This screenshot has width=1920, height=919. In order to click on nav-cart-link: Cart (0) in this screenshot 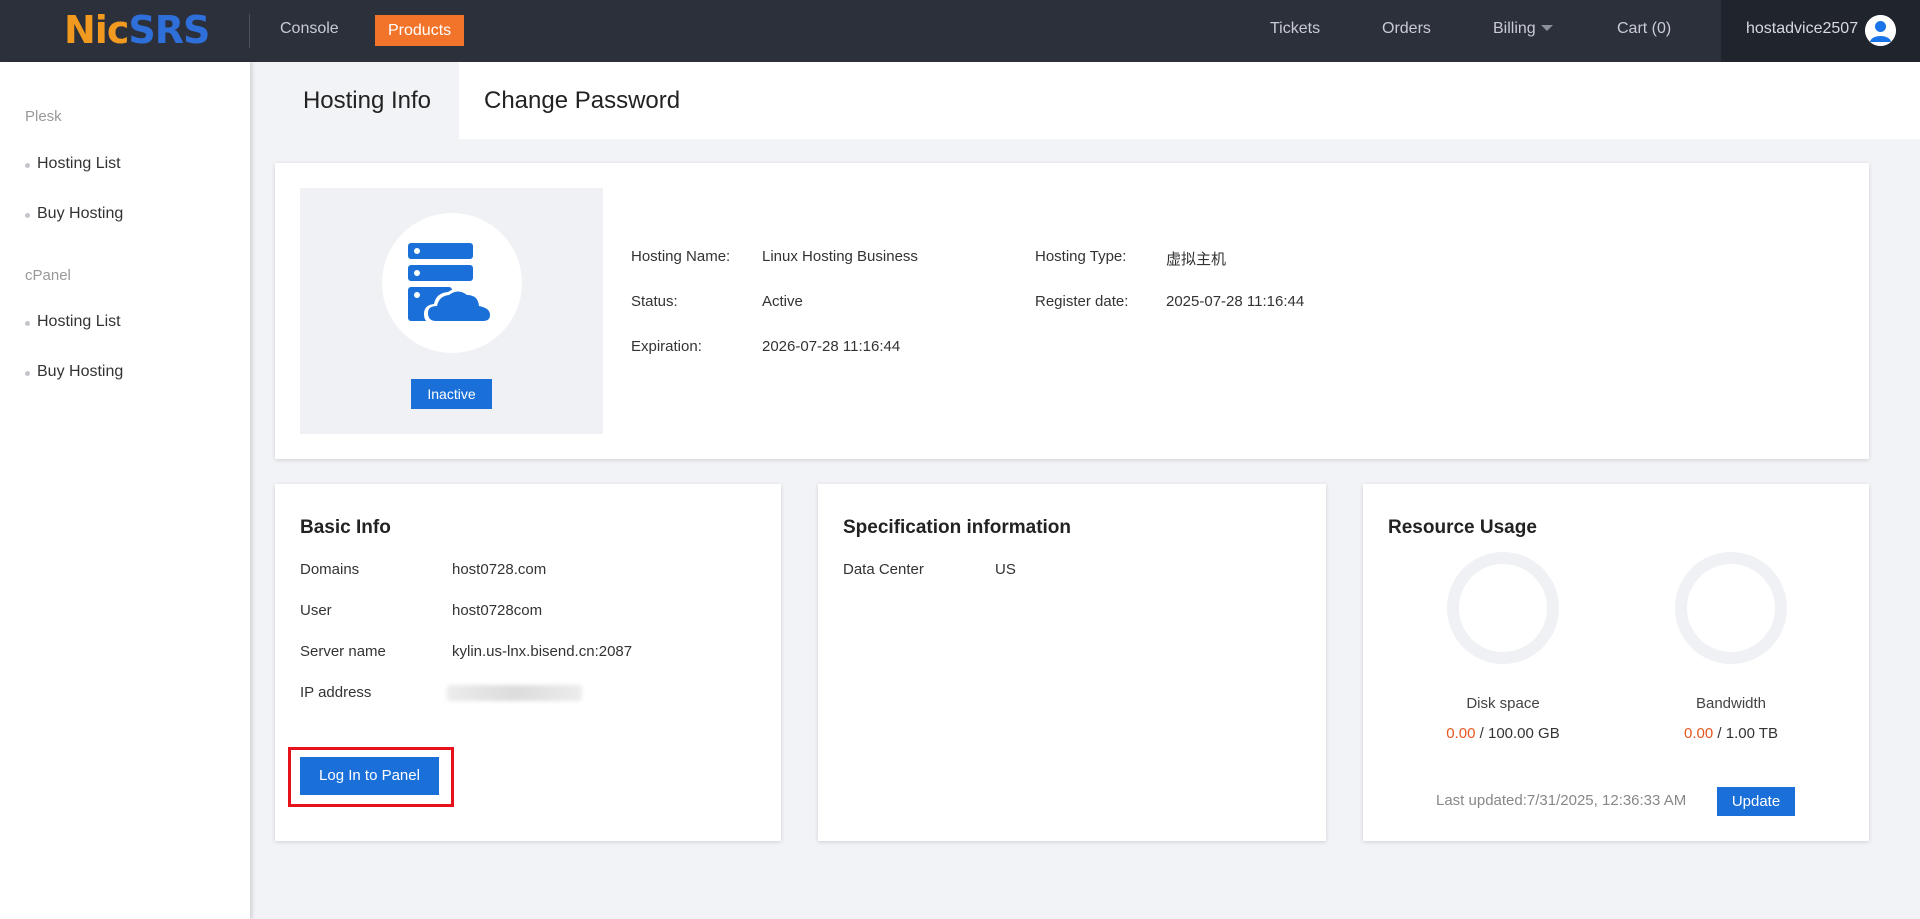, I will do `click(1644, 29)`.